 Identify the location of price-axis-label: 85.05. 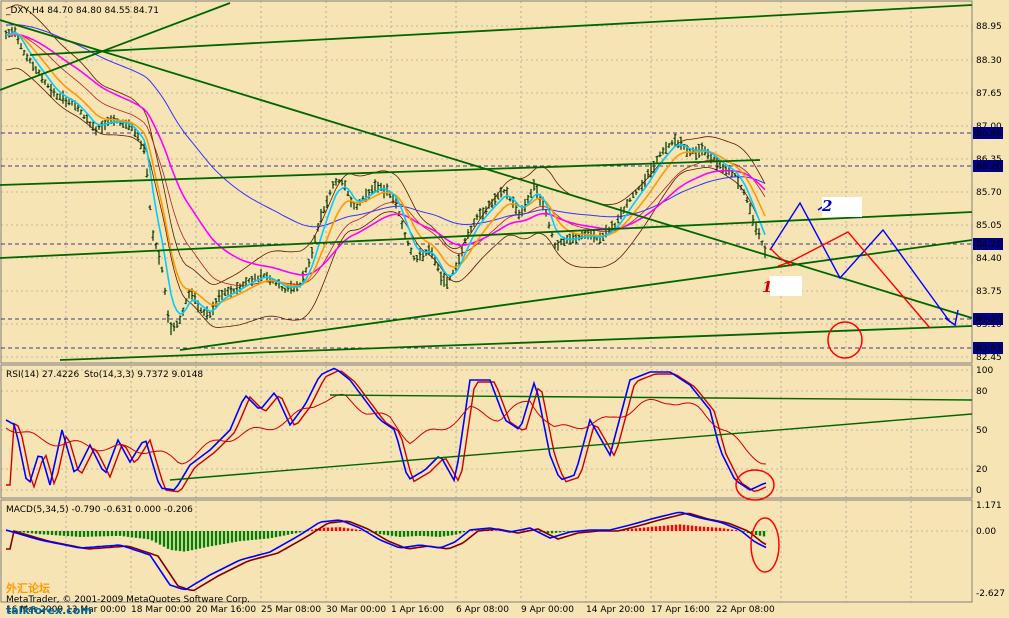
(989, 226).